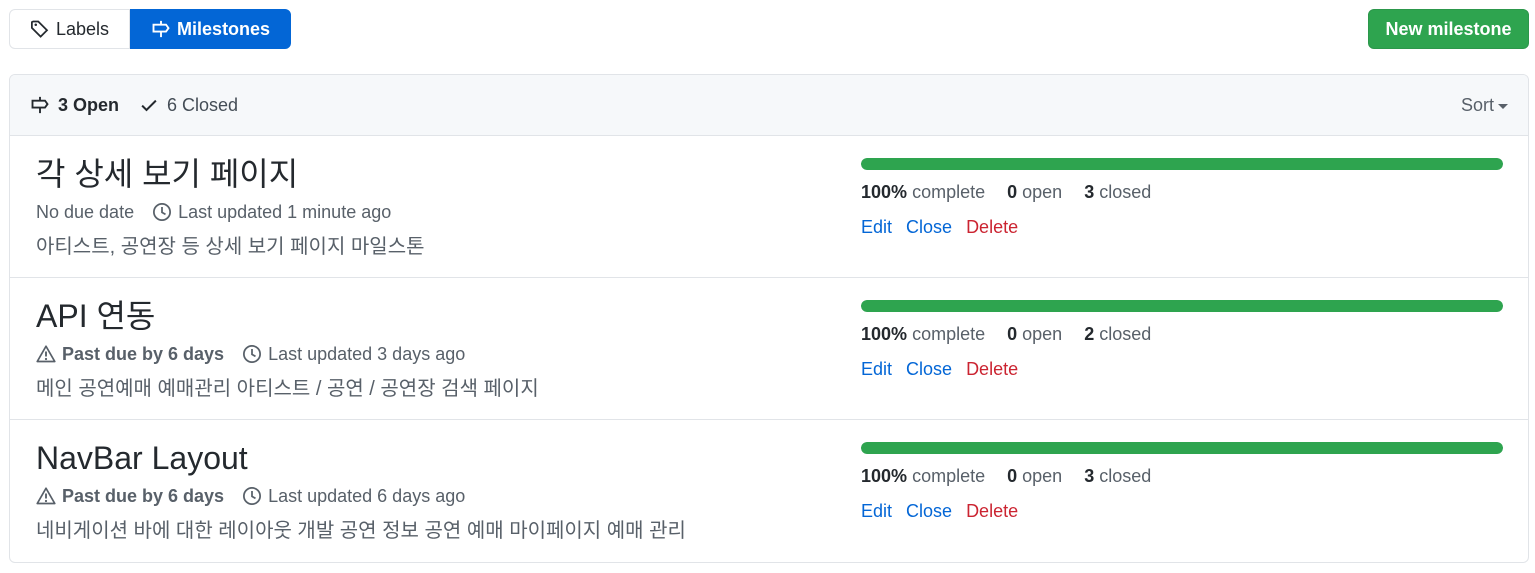  What do you see at coordinates (367, 353) in the screenshot?
I see `last-updated-text: Last updated 3 days ago` at bounding box center [367, 353].